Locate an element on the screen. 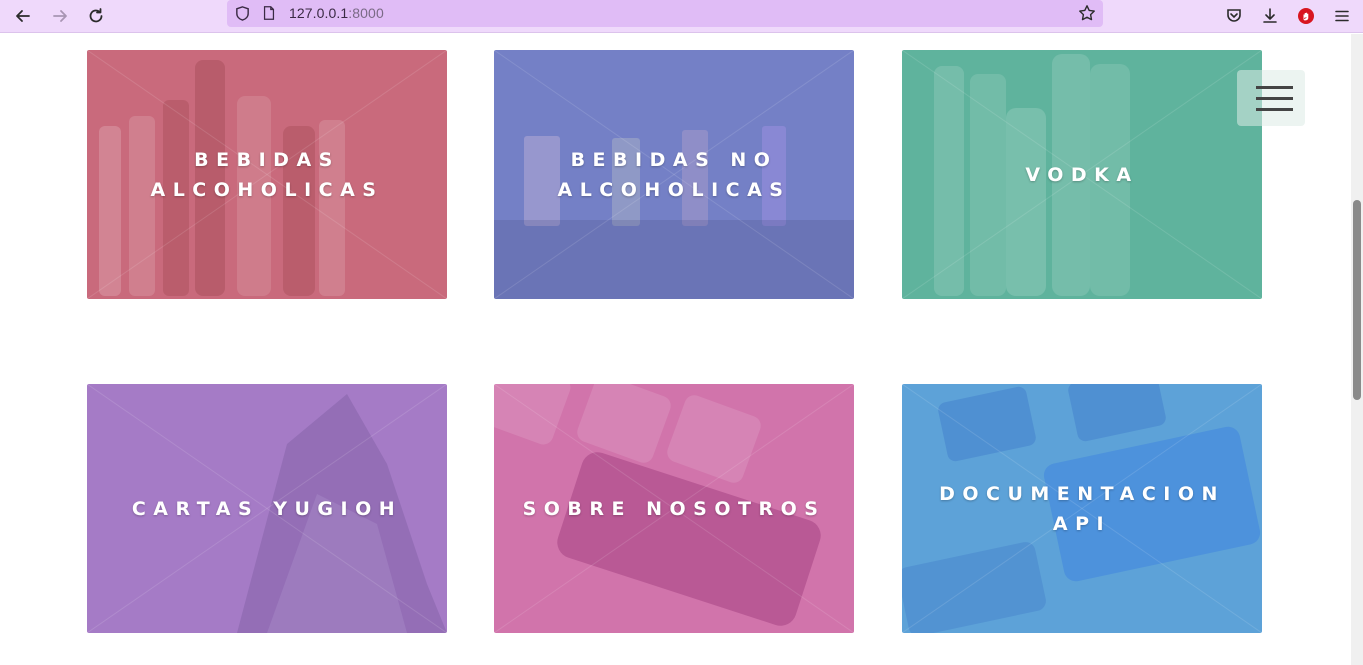 The height and width of the screenshot is (665, 1363). card-bebidas-alcoholicas: BEBIDAS ALCOHOLICAS is located at coordinates (267, 174).